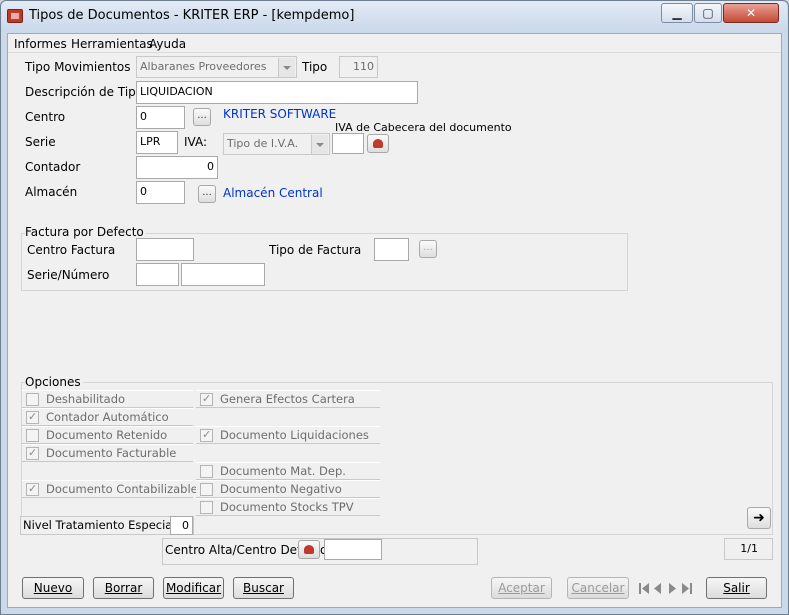  What do you see at coordinates (193, 588) in the screenshot?
I see `modificar-button: Modificar` at bounding box center [193, 588].